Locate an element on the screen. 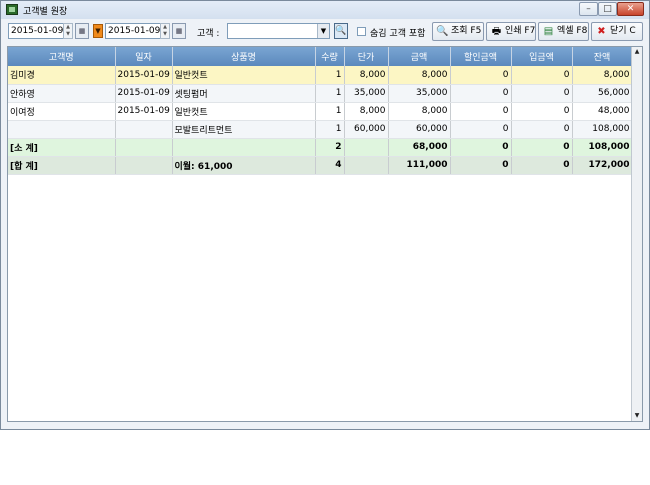 The height and width of the screenshot is (485, 650). customer-cell: 안하영 is located at coordinates (62, 93).